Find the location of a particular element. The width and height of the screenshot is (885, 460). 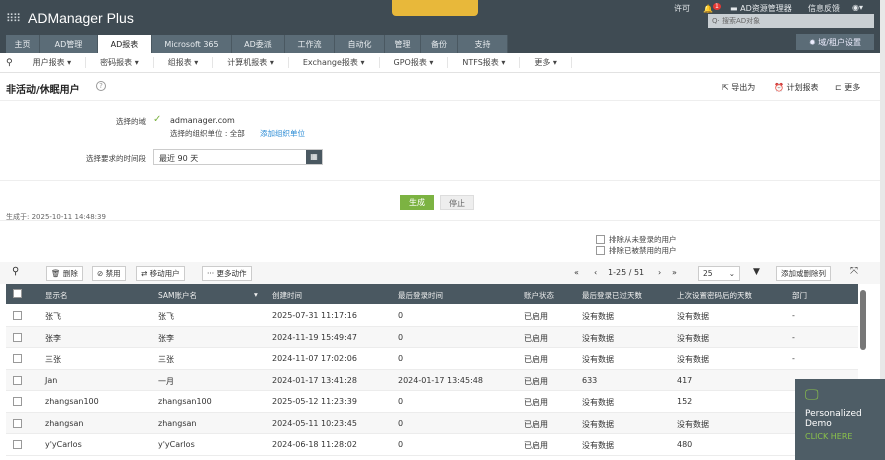

filter-icon: ▼ is located at coordinates (756, 272).